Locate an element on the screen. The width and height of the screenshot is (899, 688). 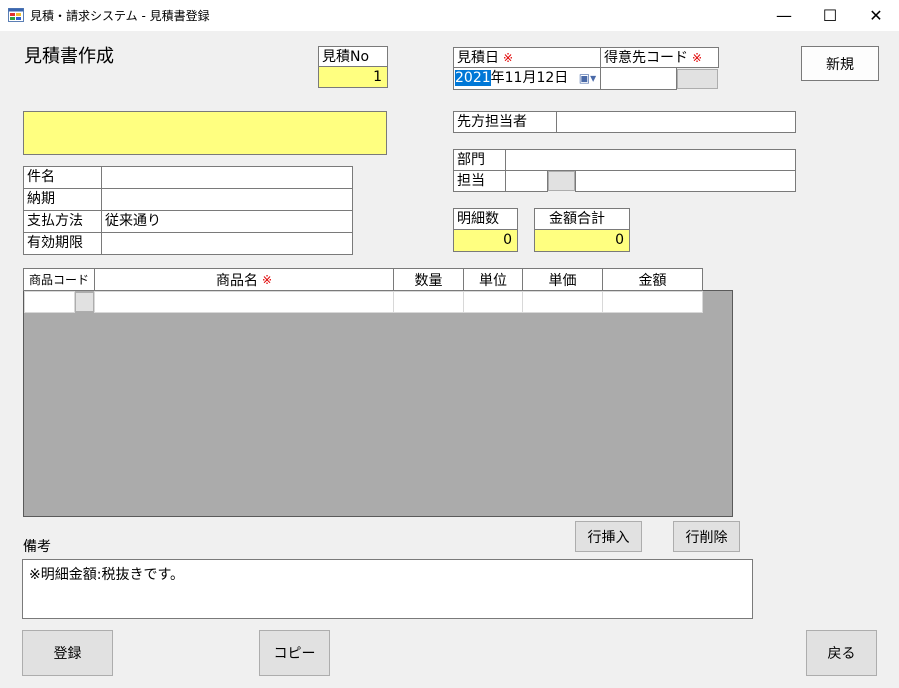
window-title: 見積・請求システム - 見積書登録 is located at coordinates (120, 16).